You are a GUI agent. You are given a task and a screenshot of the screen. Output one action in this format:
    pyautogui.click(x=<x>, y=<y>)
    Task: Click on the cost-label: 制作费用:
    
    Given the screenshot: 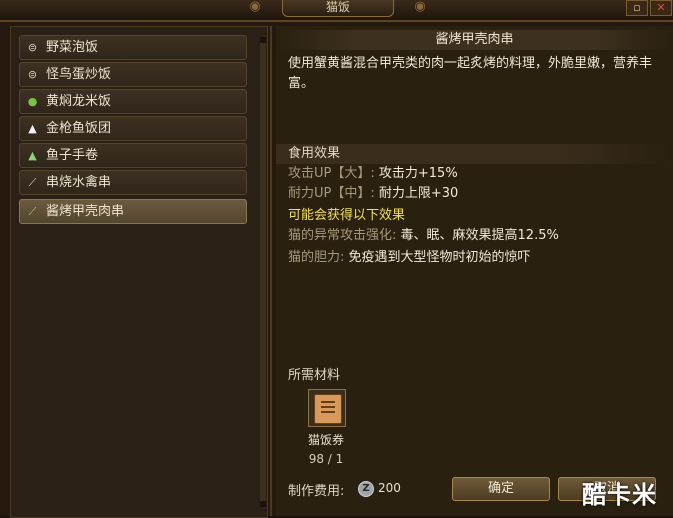 What is the action you would take?
    pyautogui.click(x=316, y=491)
    